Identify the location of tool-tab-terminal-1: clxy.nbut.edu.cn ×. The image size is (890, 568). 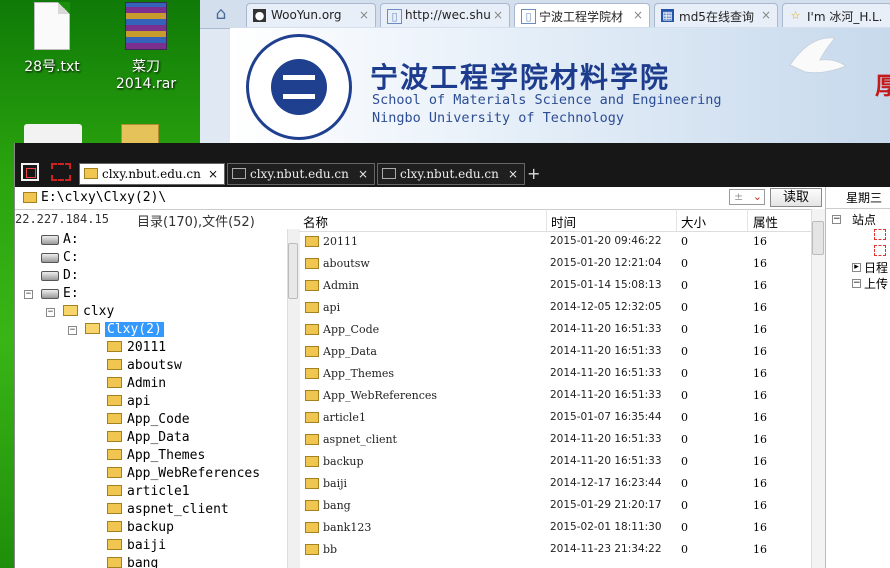
(301, 174).